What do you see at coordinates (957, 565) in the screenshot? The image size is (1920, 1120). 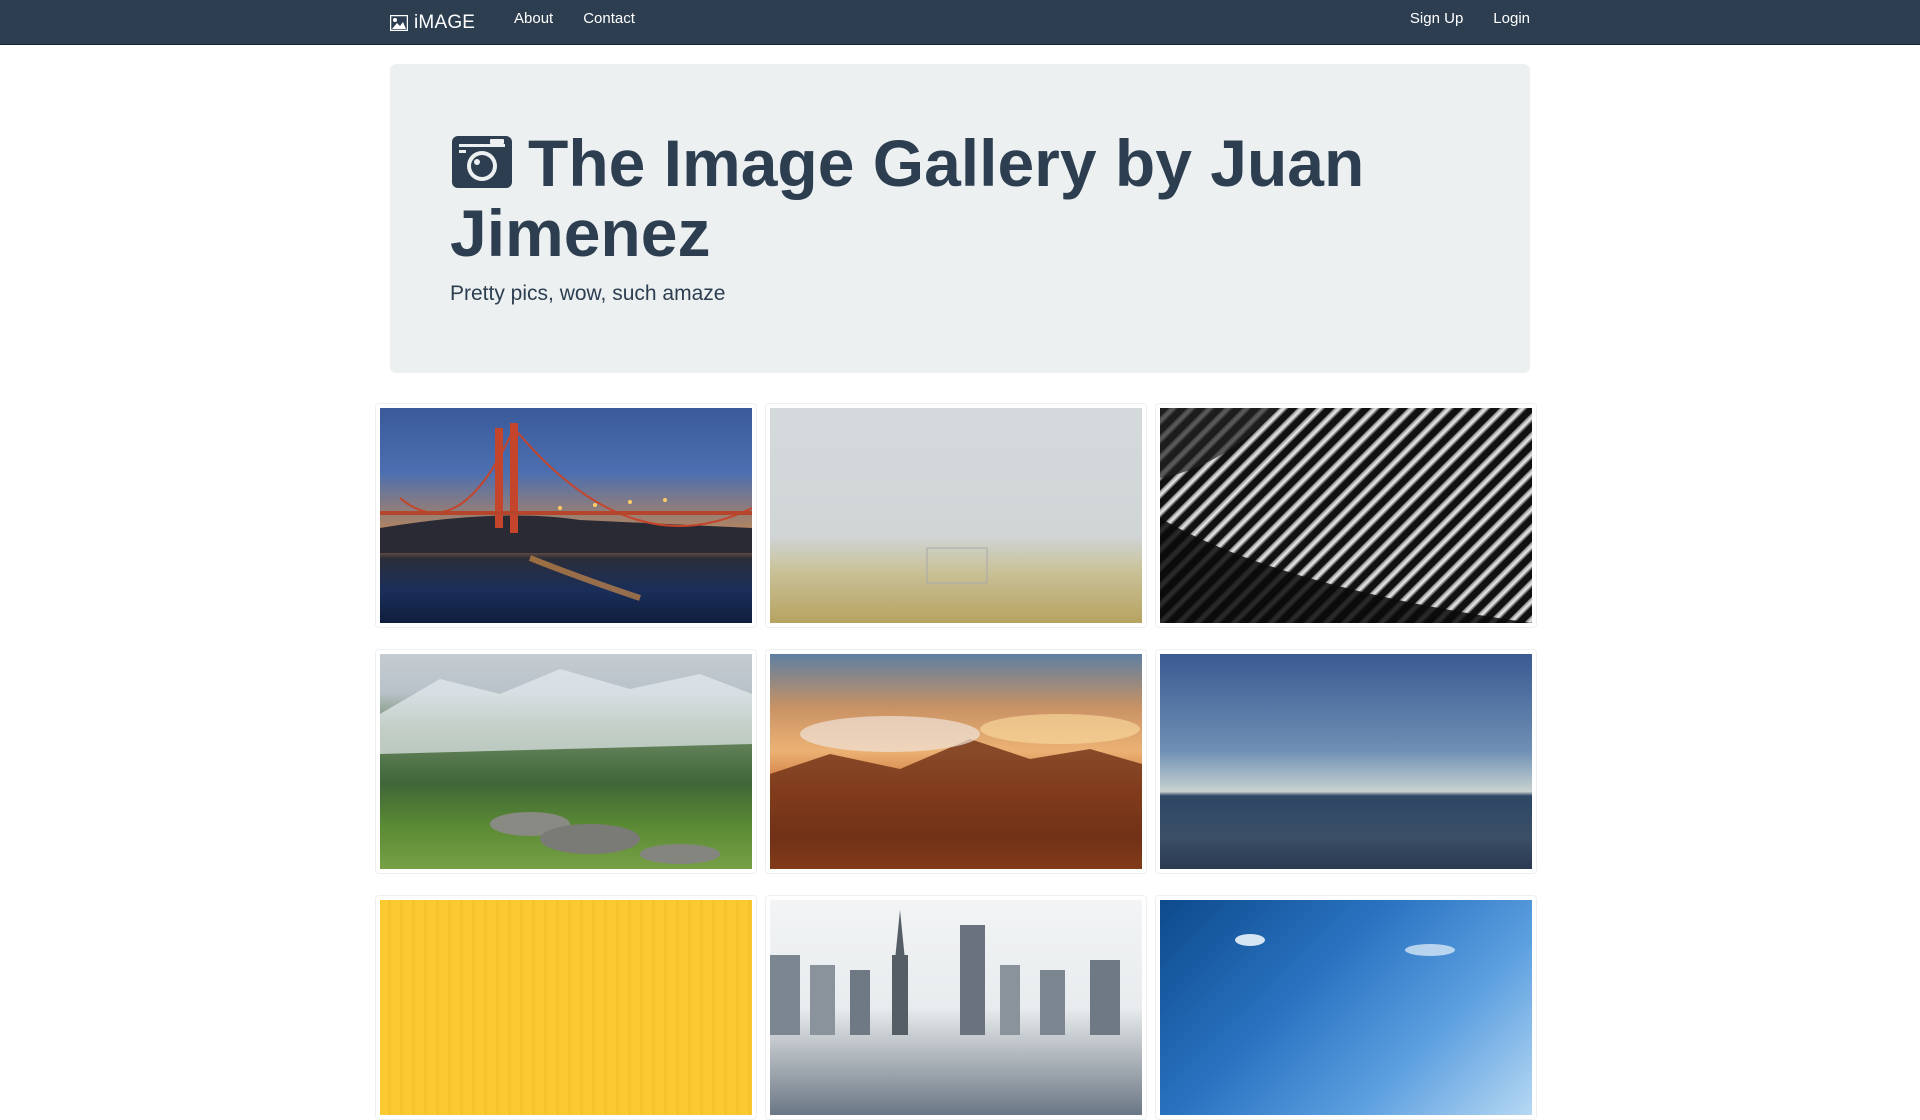 I see `goal-illustration` at bounding box center [957, 565].